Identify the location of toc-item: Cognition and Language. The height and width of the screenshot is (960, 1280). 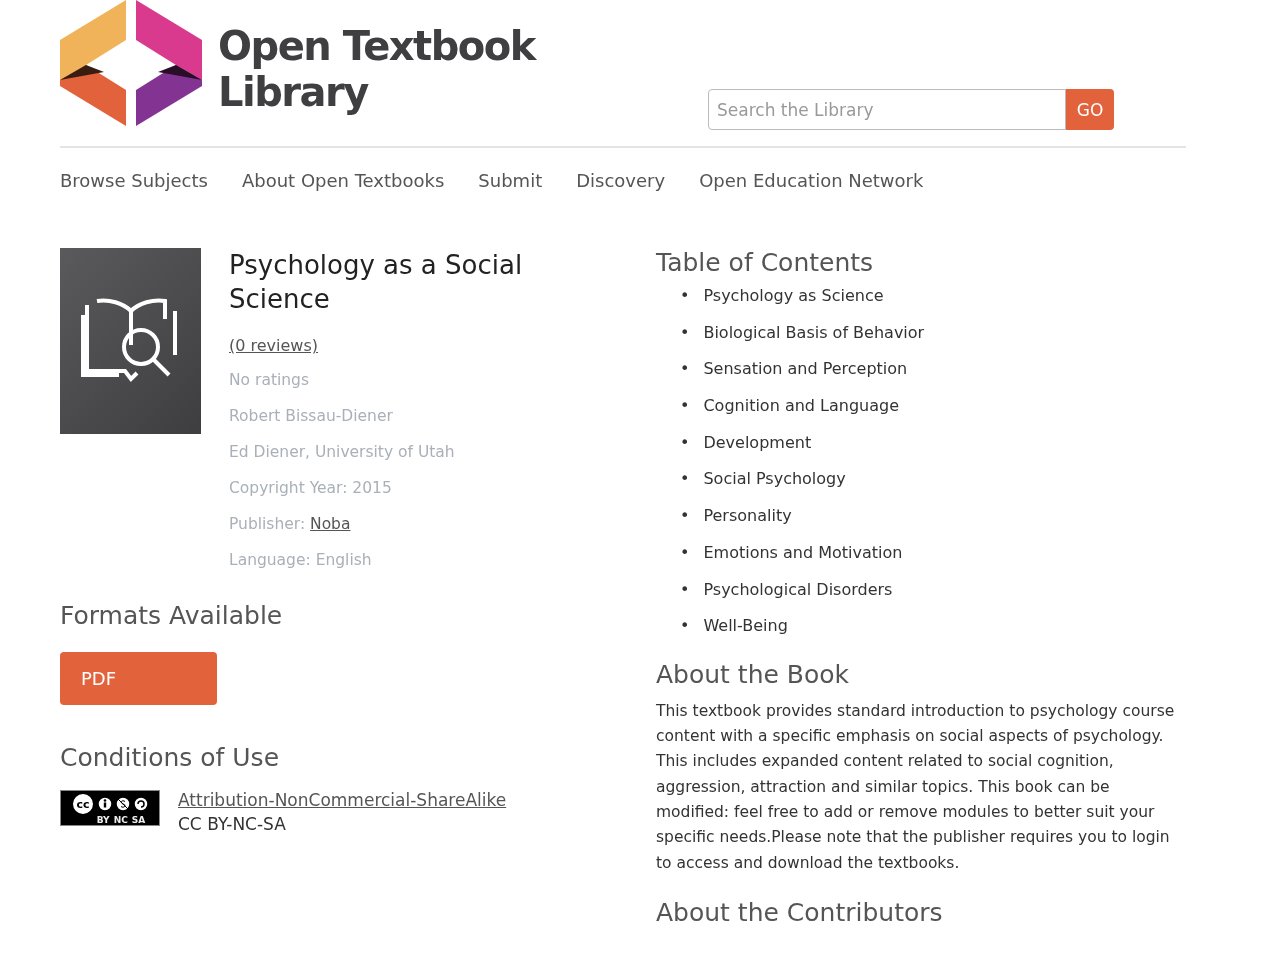
(801, 406).